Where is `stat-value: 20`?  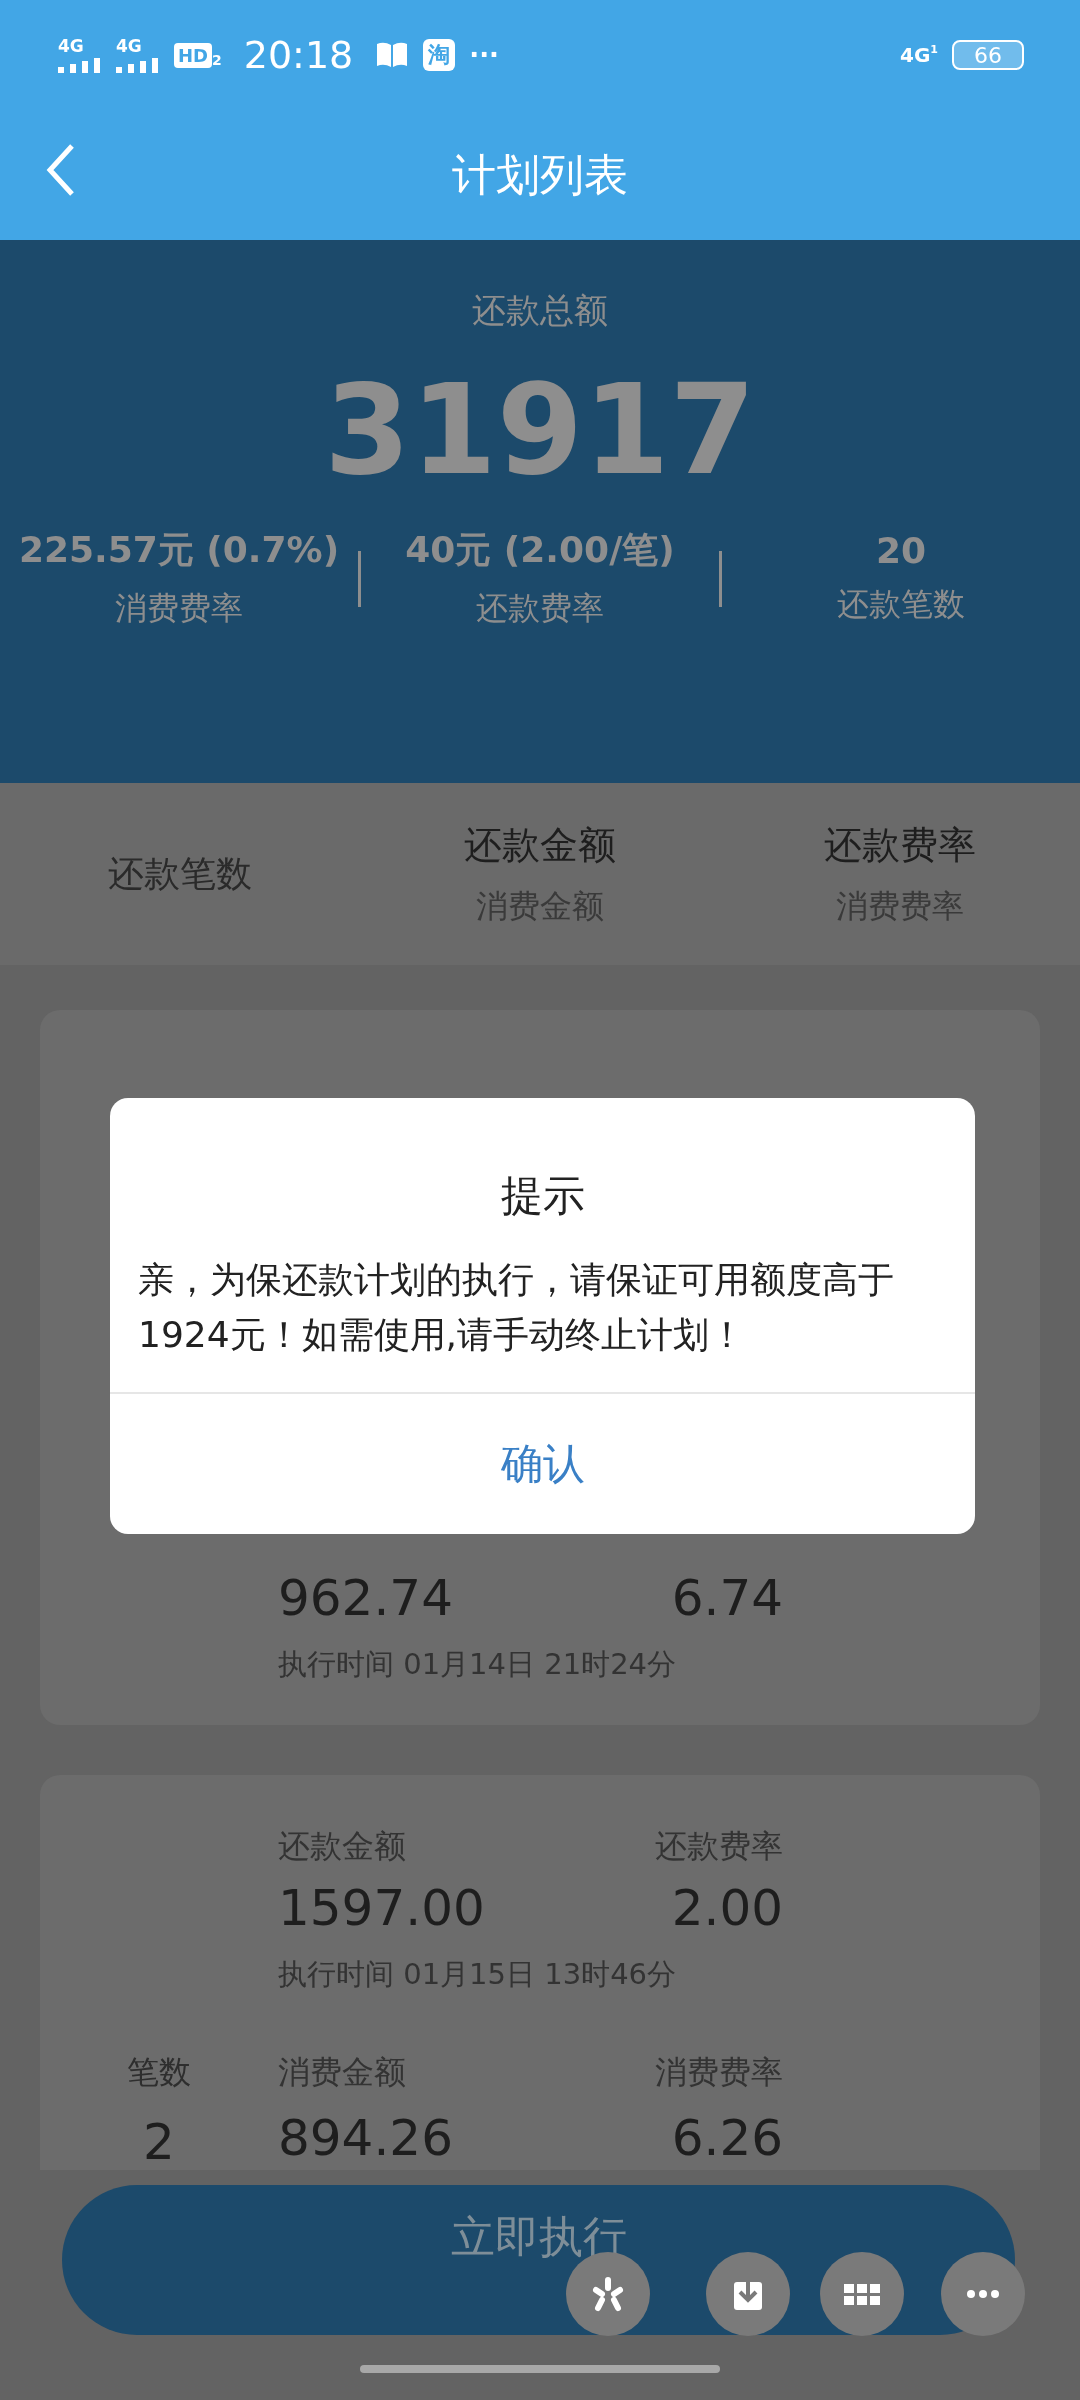 stat-value: 20 is located at coordinates (901, 551).